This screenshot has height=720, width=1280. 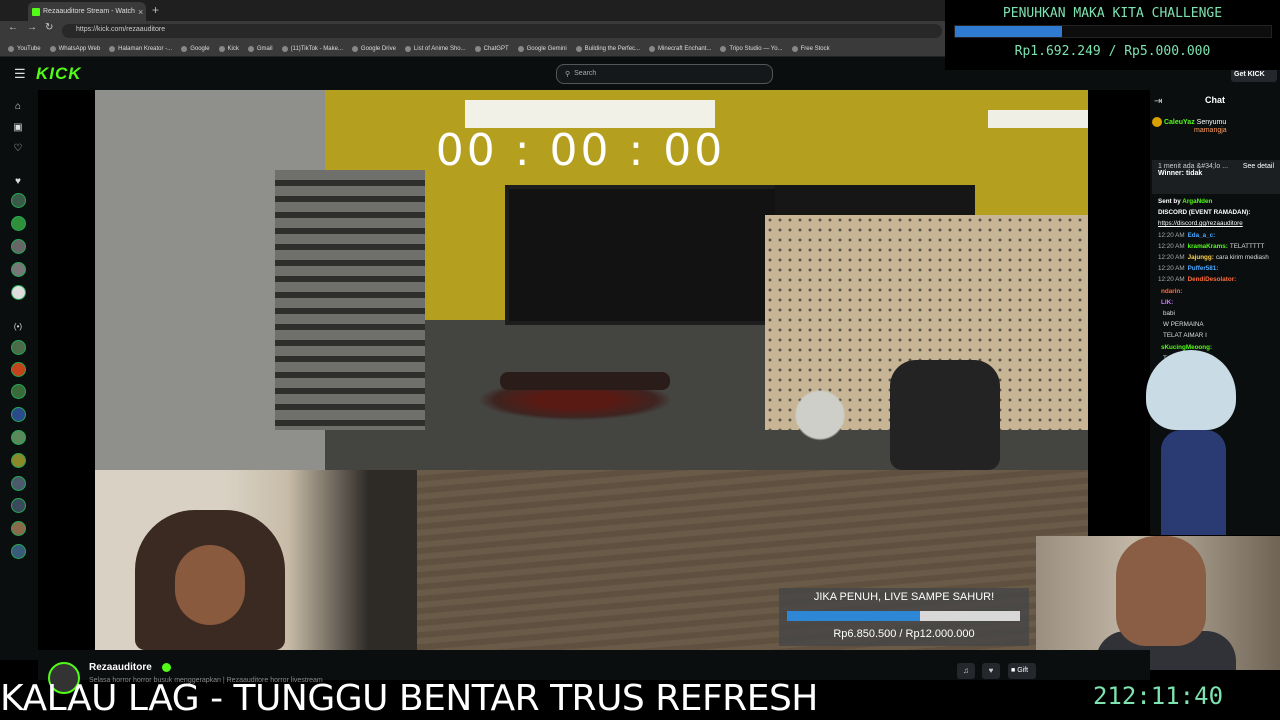 What do you see at coordinates (590, 114) in the screenshot?
I see `ceiling-lamp` at bounding box center [590, 114].